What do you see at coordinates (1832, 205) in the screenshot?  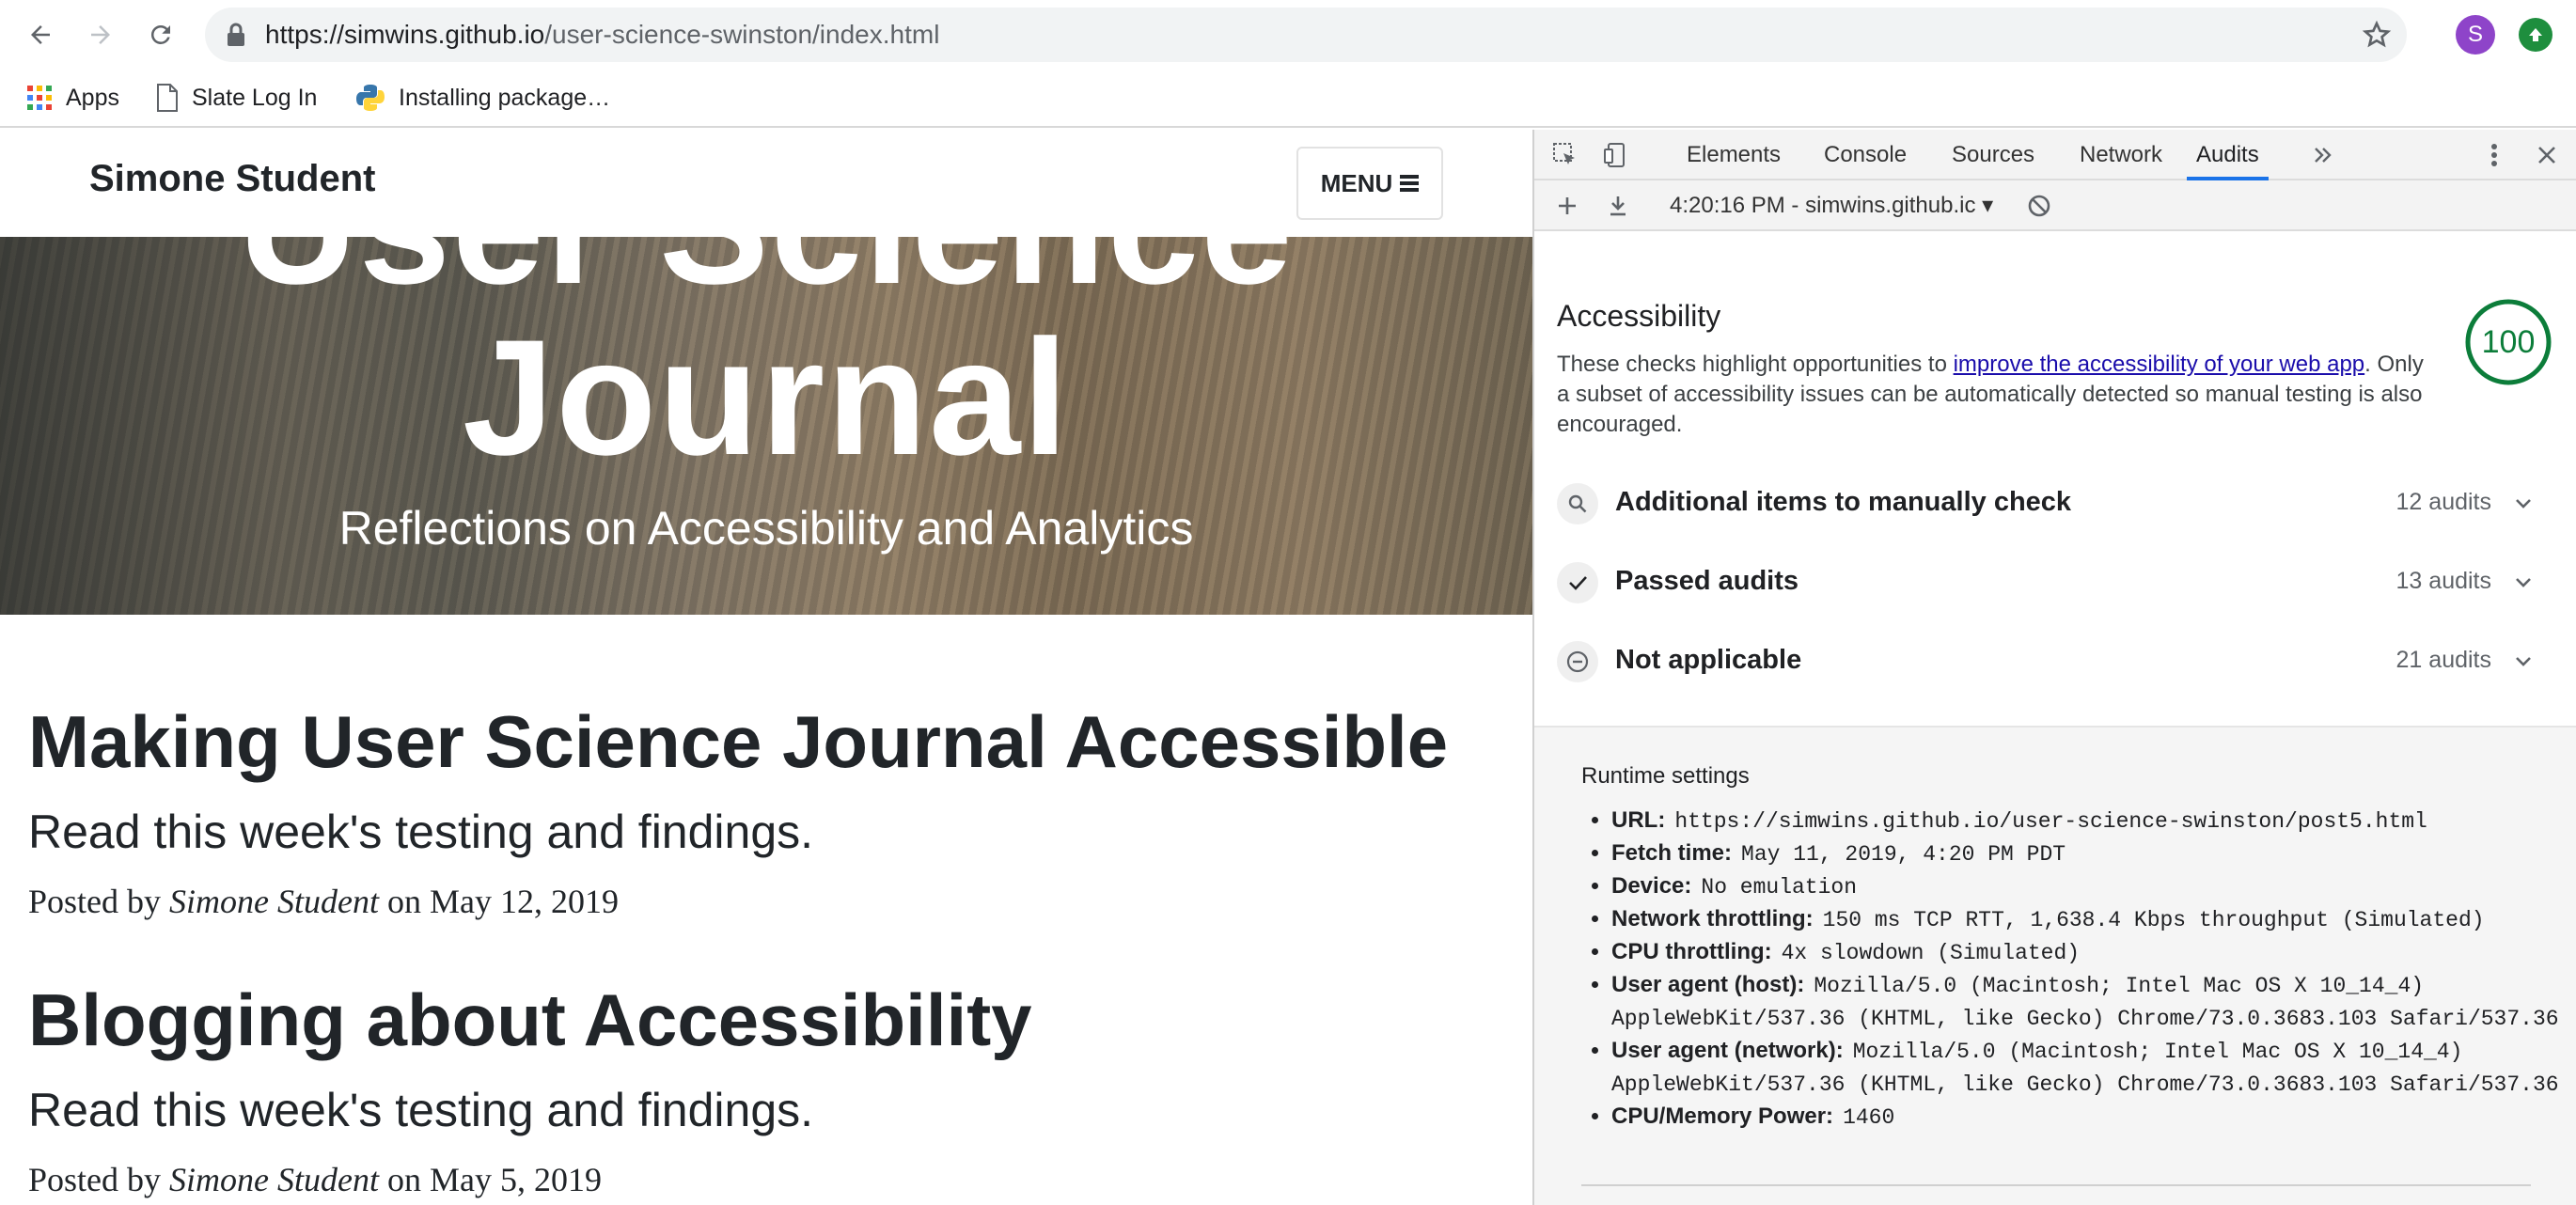 I see `report-select: 4:20:16 PM - simwins.github.ic ▾` at bounding box center [1832, 205].